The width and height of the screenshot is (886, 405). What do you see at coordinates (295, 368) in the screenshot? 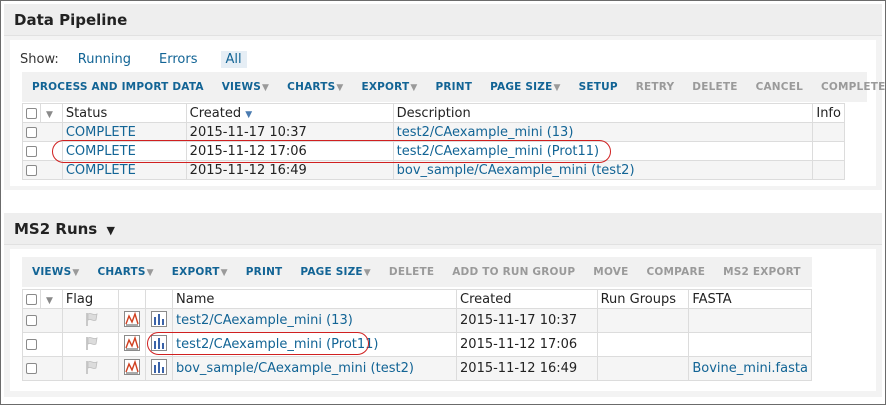
I see `run-name-link: bov_sample/CAexample_mini (test2)` at bounding box center [295, 368].